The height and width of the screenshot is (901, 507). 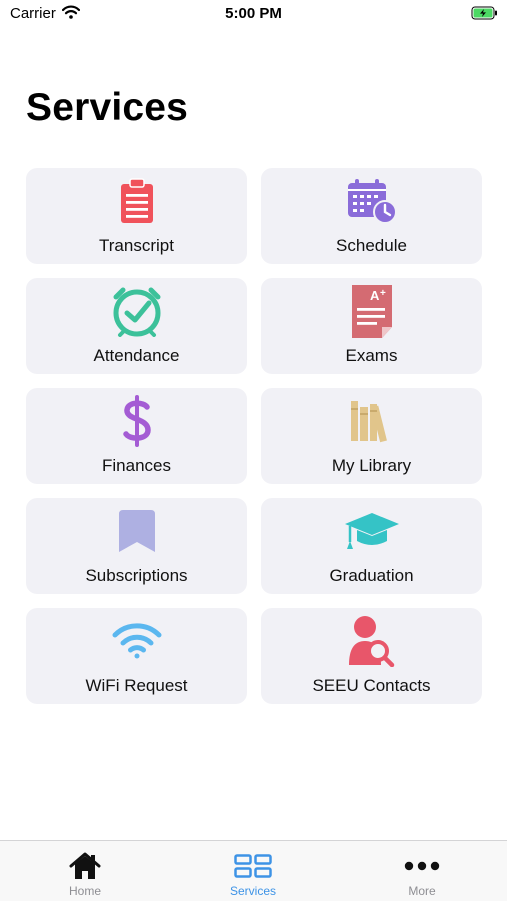 I want to click on my-library-tile: My Library, so click(x=371, y=436).